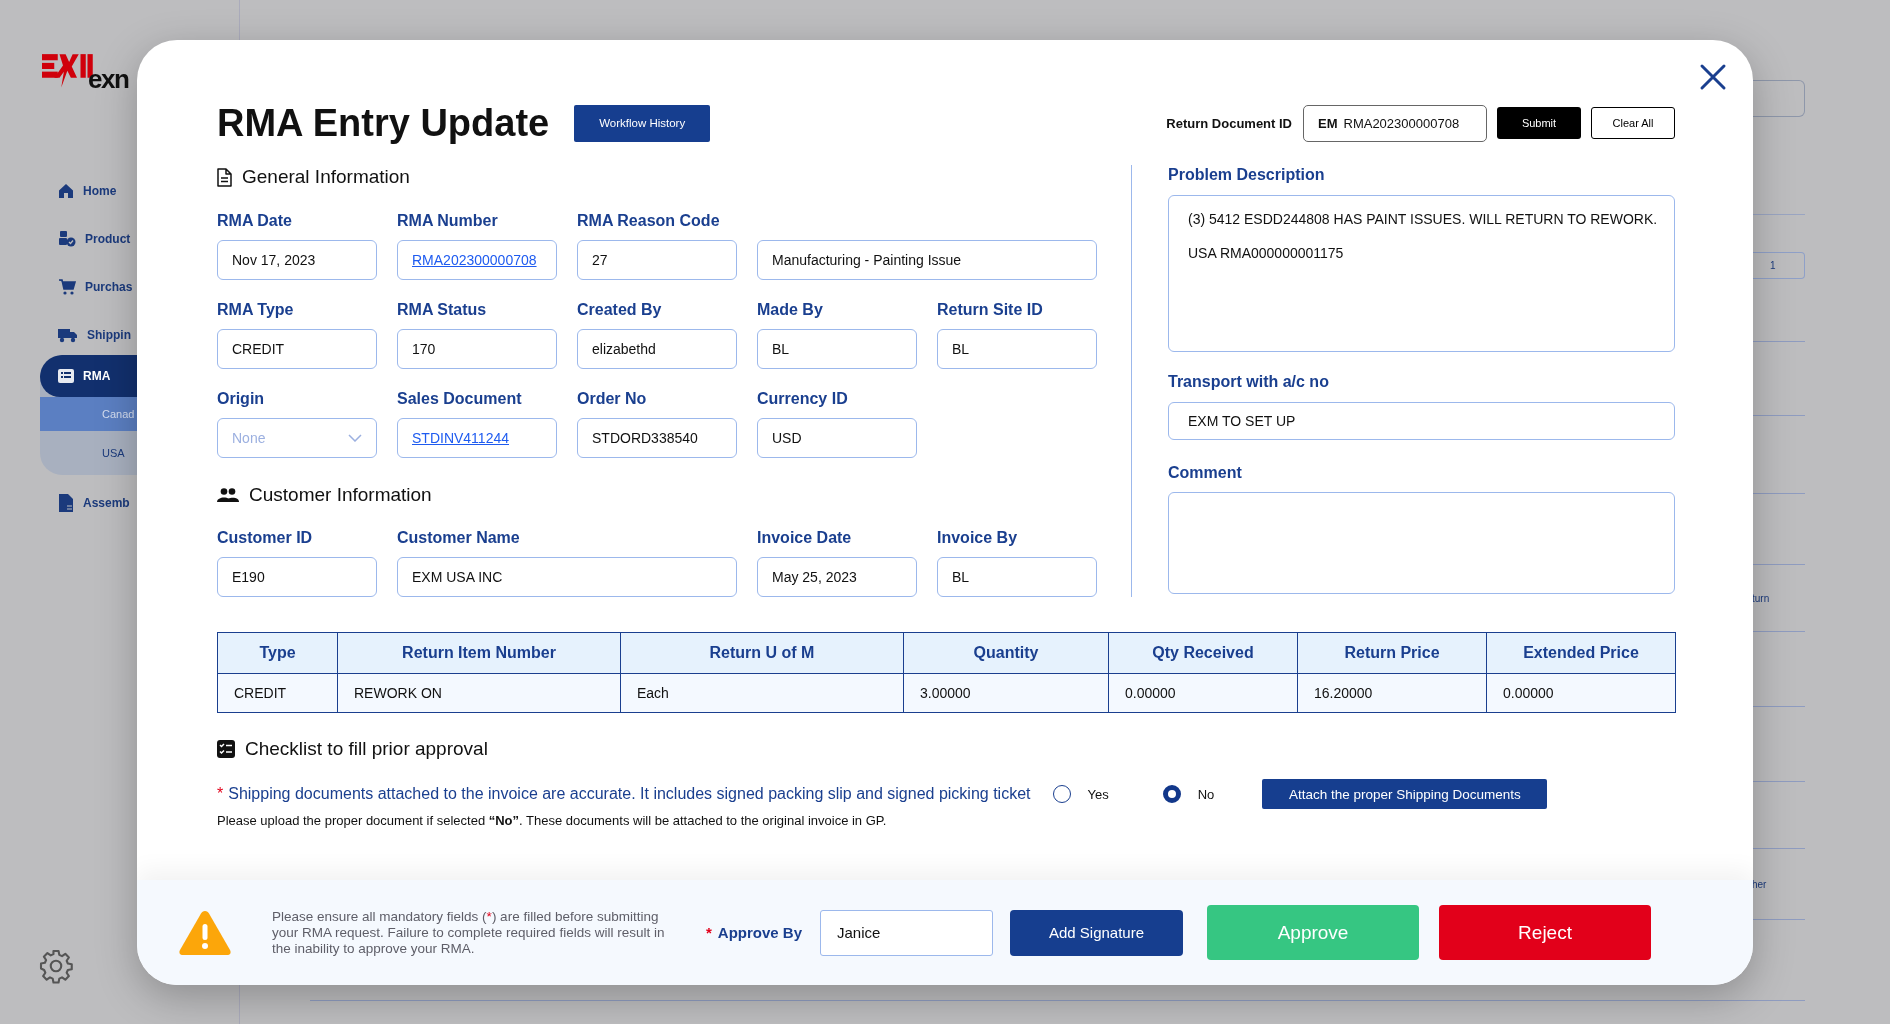 This screenshot has width=1890, height=1024. I want to click on input-field: EM RMA202300000708, so click(1395, 123).